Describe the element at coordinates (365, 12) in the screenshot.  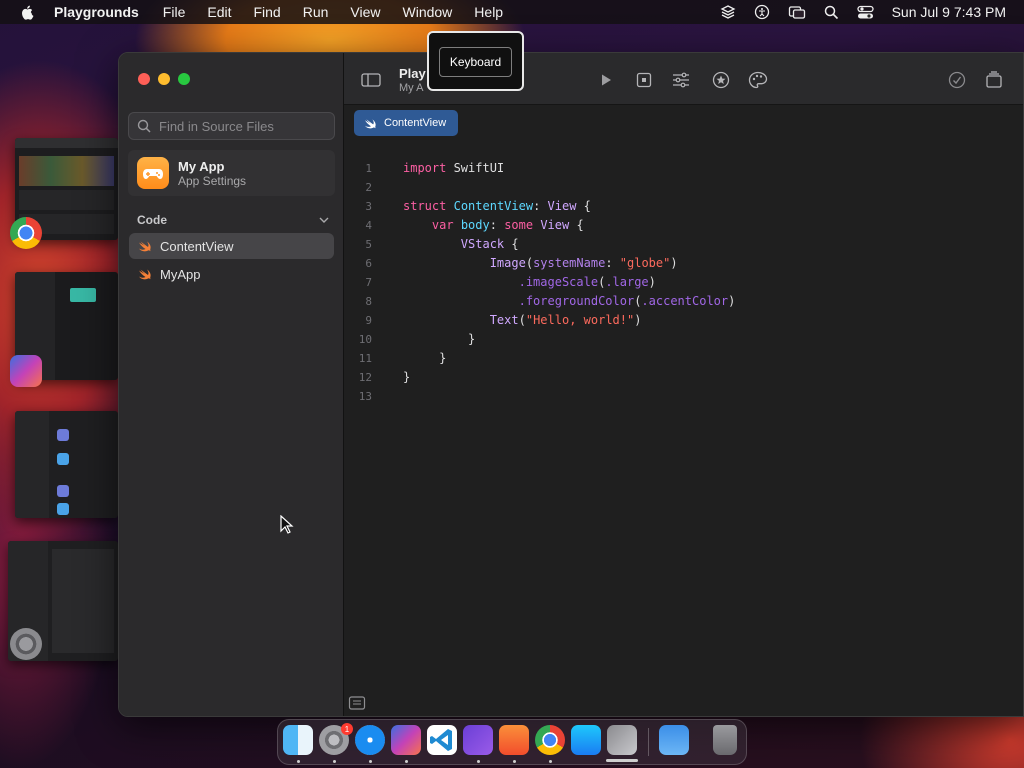
I see `menu-view: View` at that location.